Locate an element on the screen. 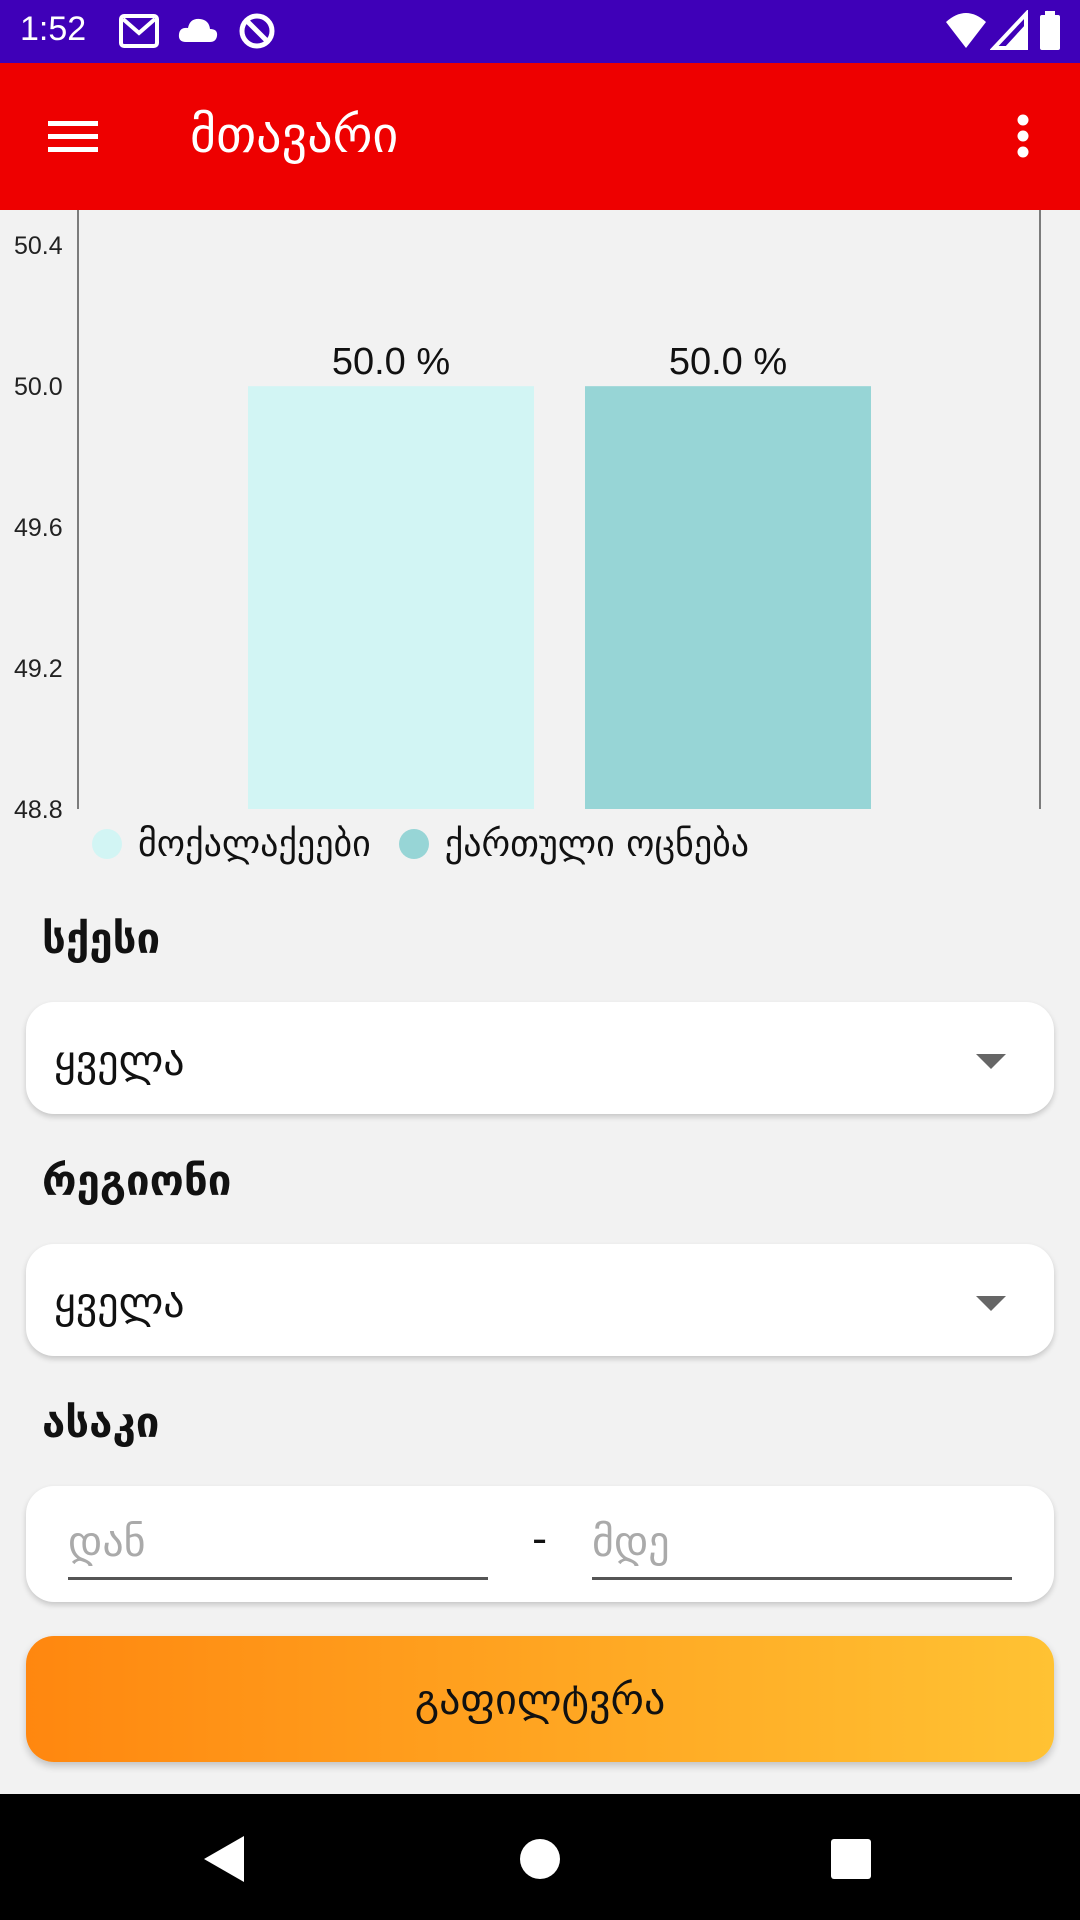  y-tick-label: 50.4 is located at coordinates (38, 246).